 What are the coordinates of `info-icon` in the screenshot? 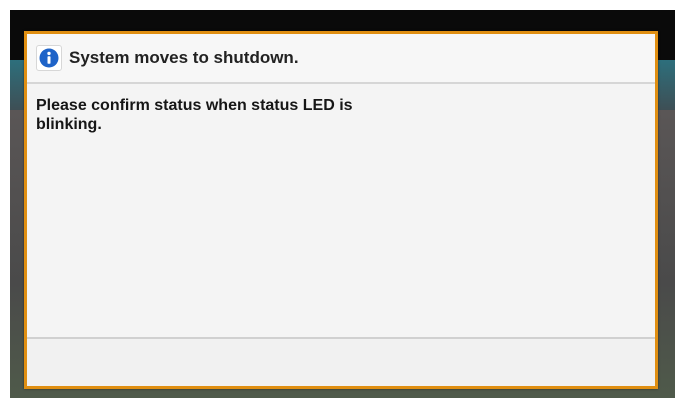 It's located at (49, 58).